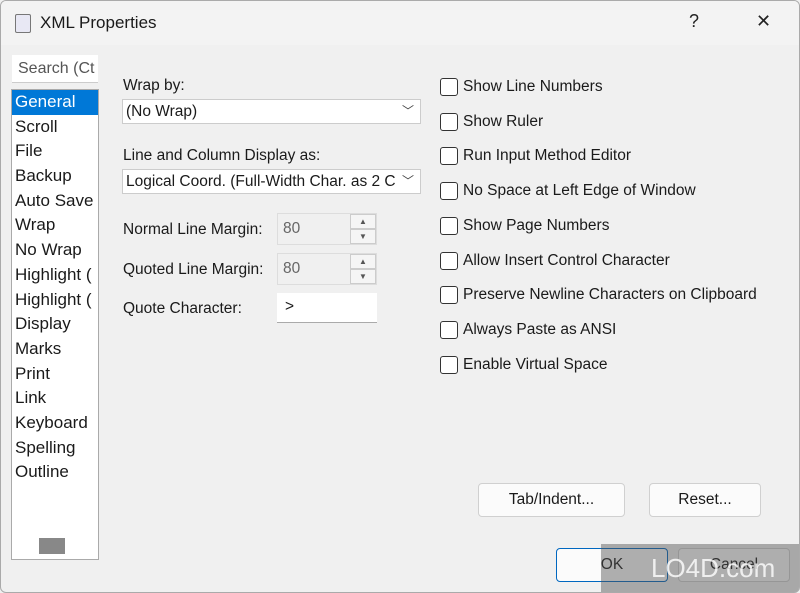 The image size is (800, 593). I want to click on scrollbar-thumb, so click(52, 546).